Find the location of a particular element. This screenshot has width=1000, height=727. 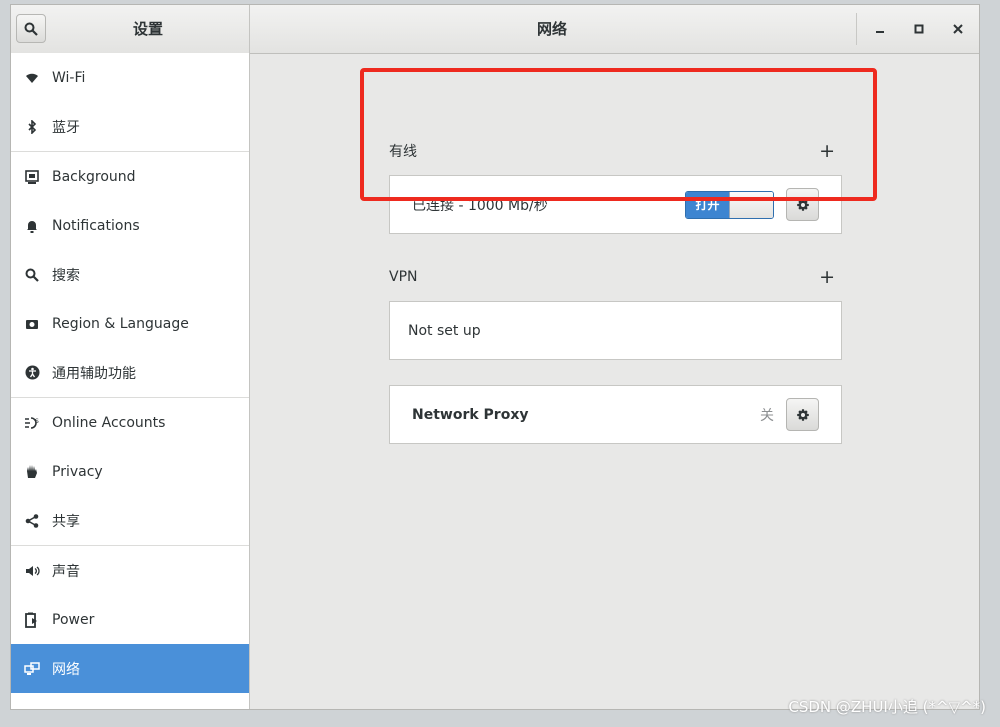

vpn-status: Not set up is located at coordinates (444, 330).